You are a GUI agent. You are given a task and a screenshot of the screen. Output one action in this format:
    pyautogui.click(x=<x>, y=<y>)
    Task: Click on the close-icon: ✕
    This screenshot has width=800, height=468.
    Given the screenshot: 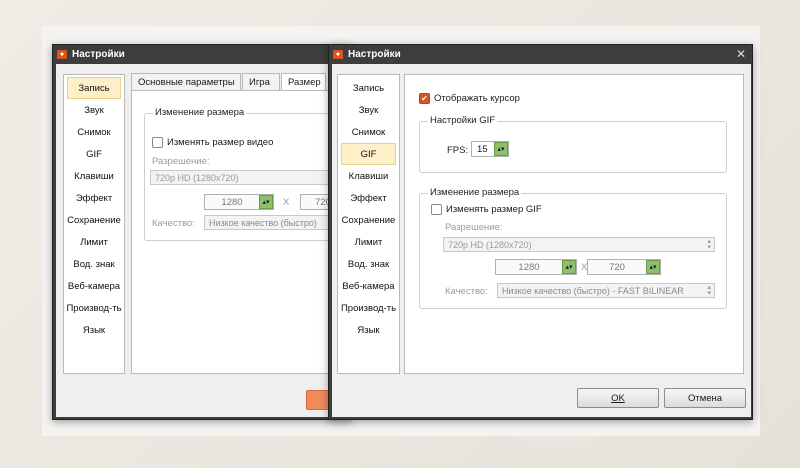 What is the action you would take?
    pyautogui.click(x=741, y=54)
    